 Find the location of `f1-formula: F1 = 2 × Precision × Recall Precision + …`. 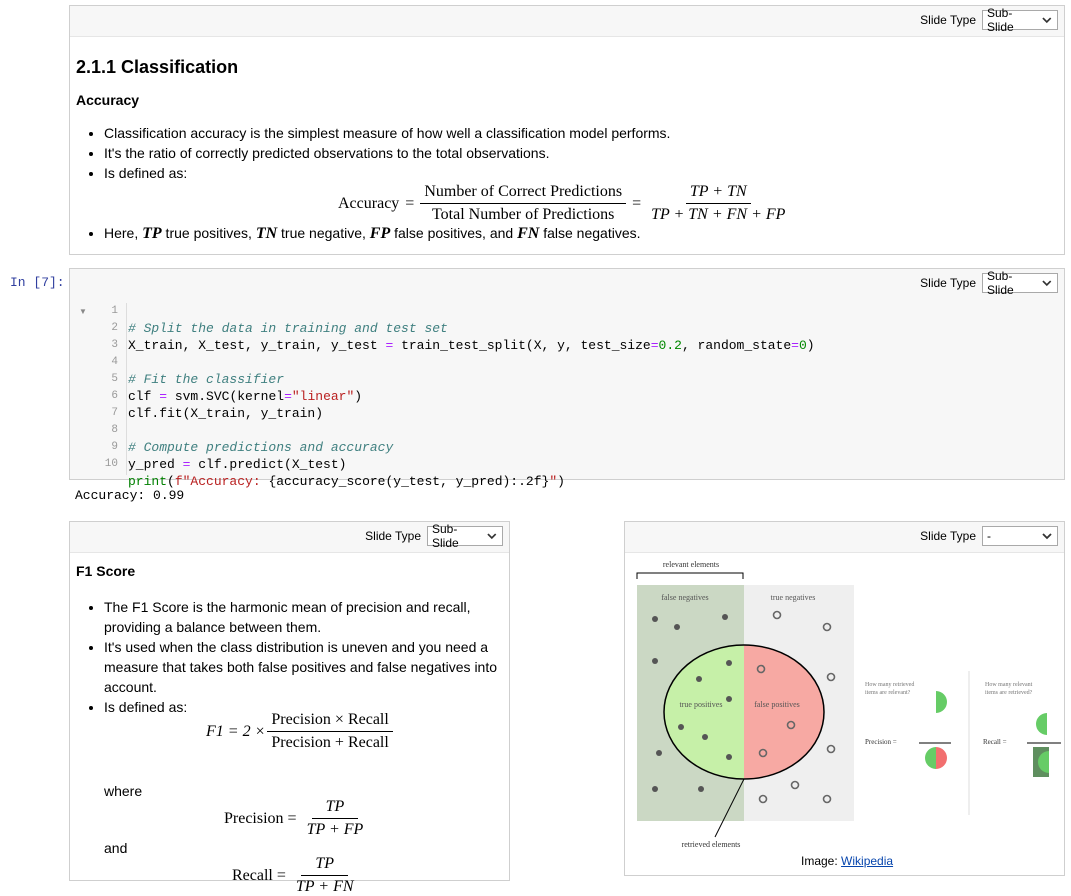

f1-formula: F1 = 2 × Precision × Recall Precision + … is located at coordinates (299, 731).